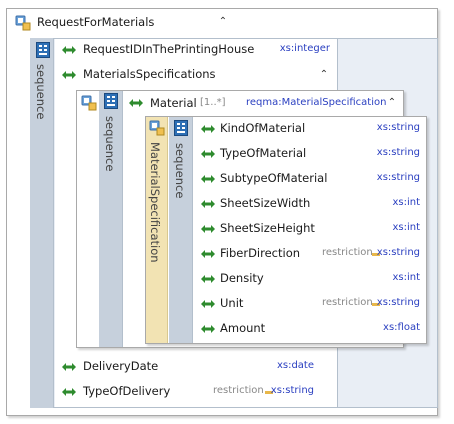 Image resolution: width=454 pixels, height=424 pixels. I want to click on field-name: SubtypeOfMaterial, so click(274, 178).